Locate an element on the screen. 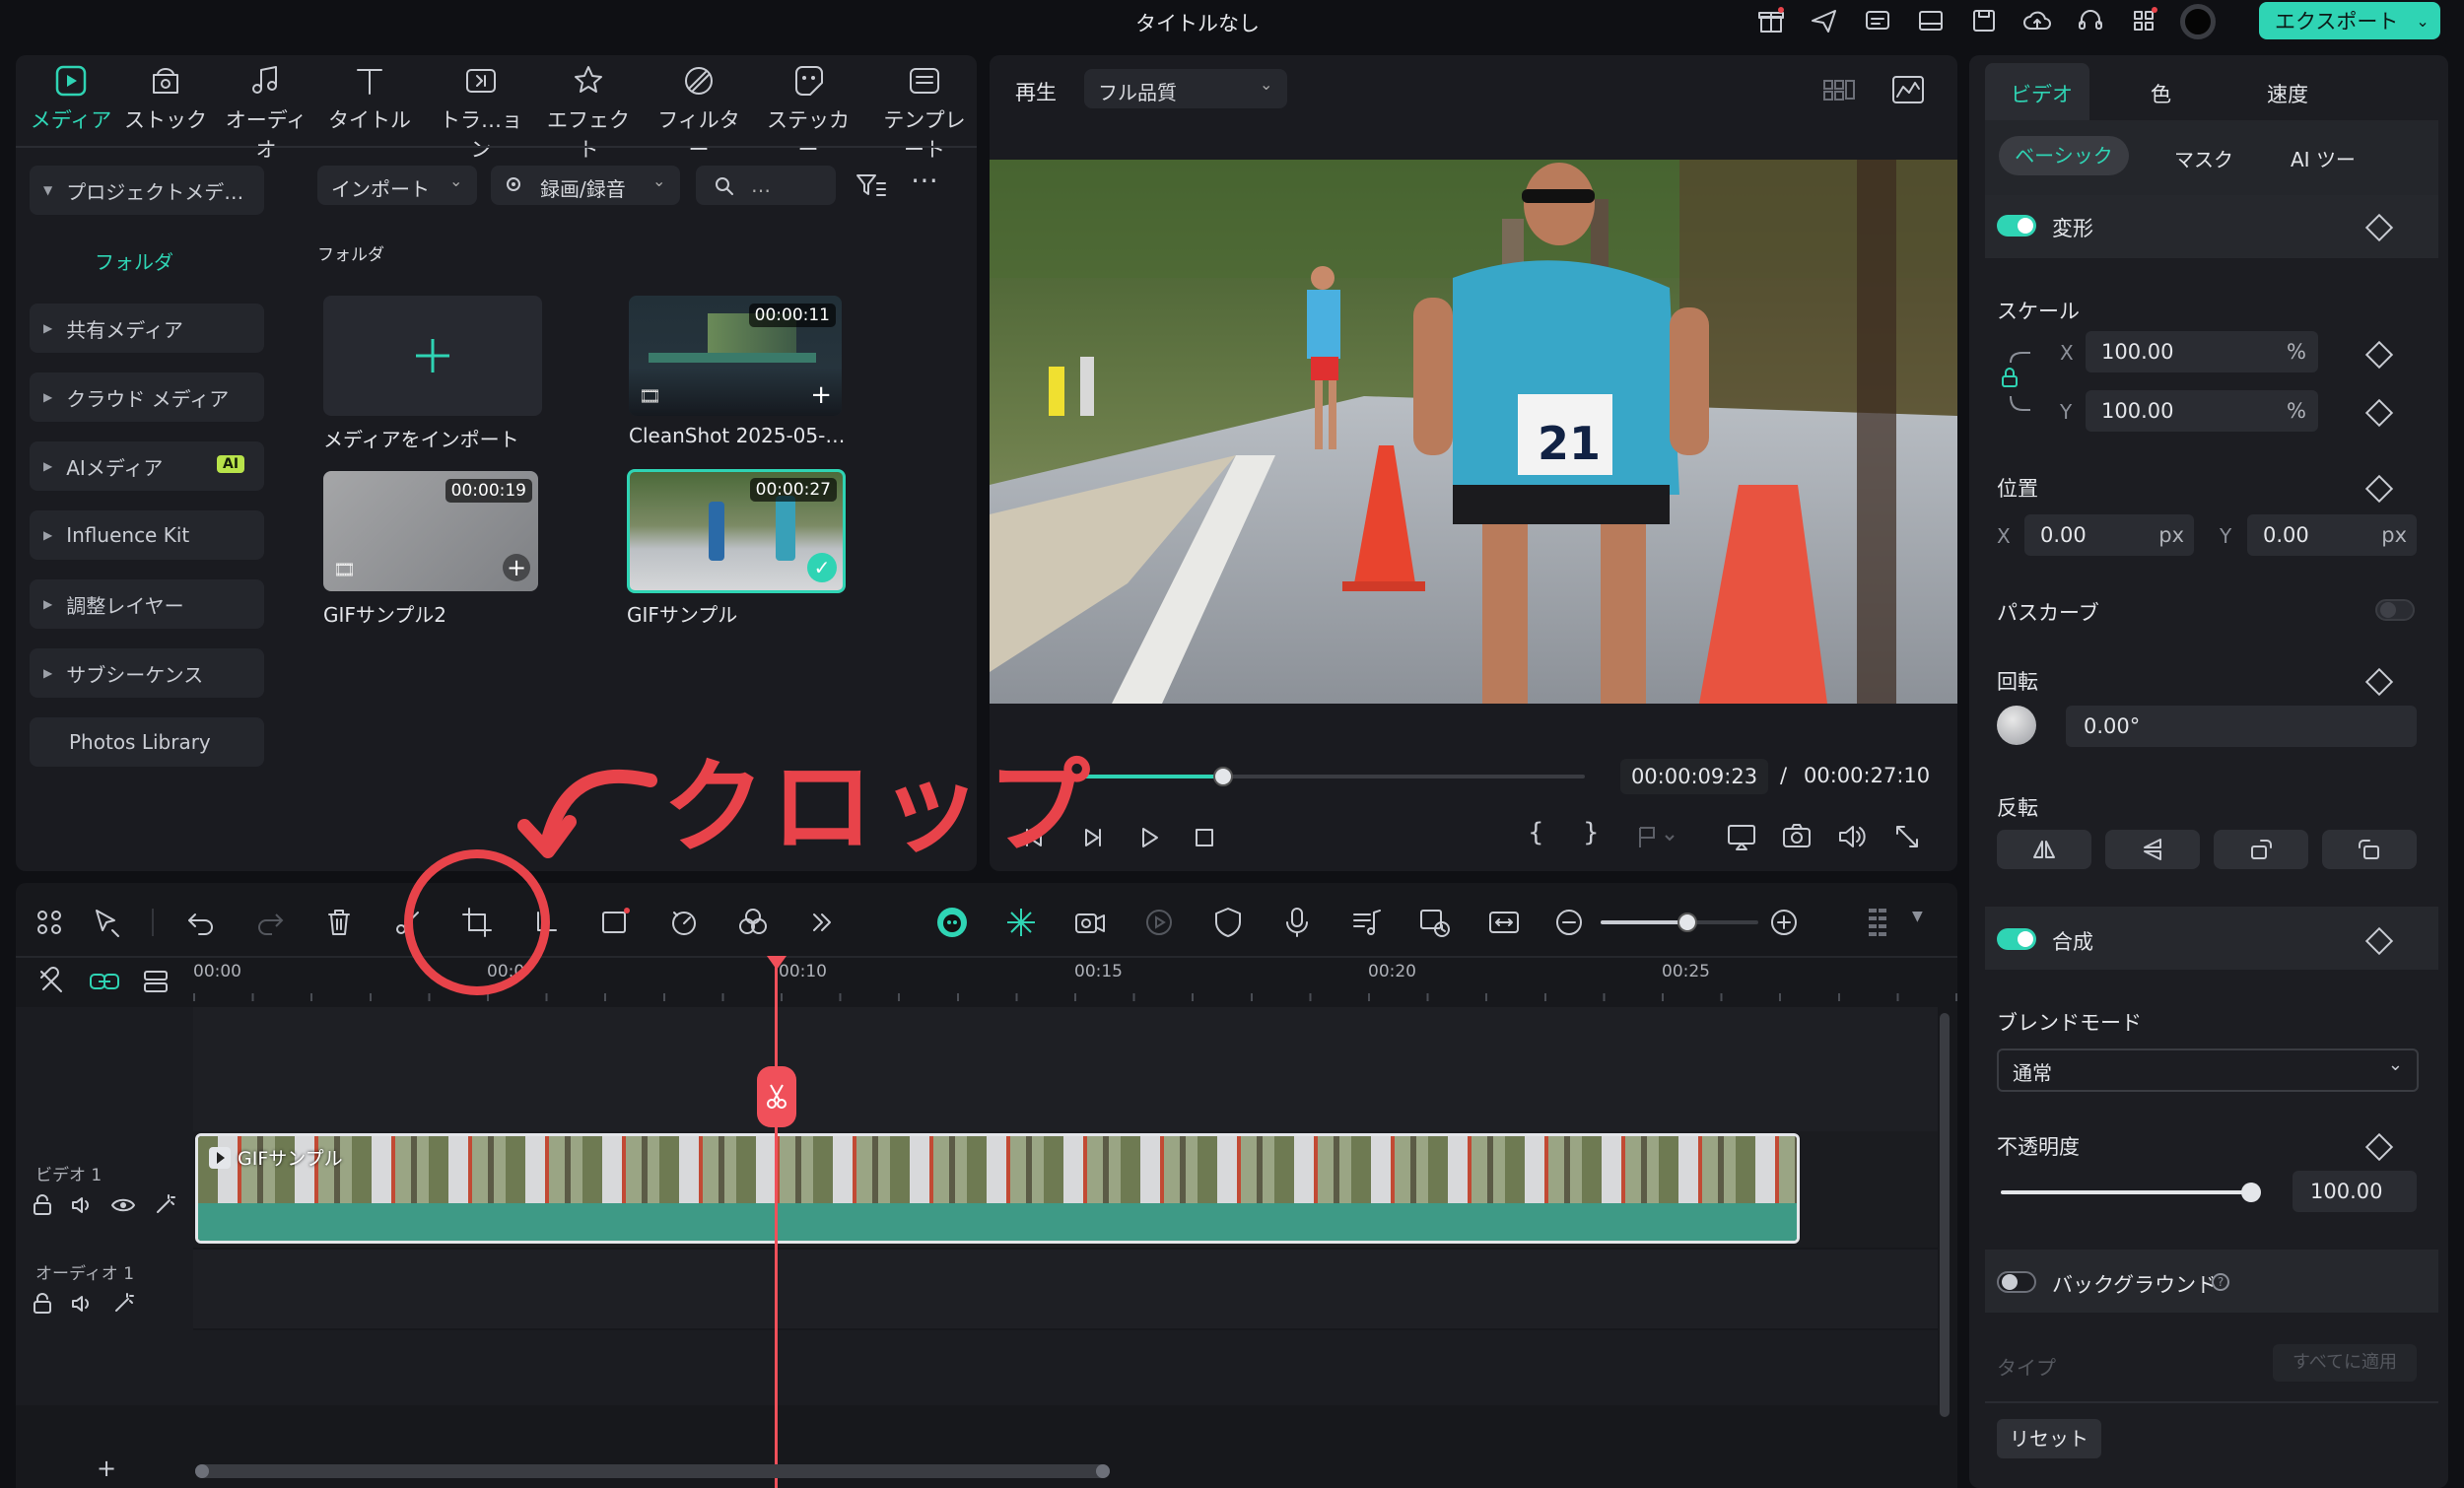 The width and height of the screenshot is (2464, 1488). media-clip-cleanshot: 00:00:11 🎞 + is located at coordinates (735, 356).